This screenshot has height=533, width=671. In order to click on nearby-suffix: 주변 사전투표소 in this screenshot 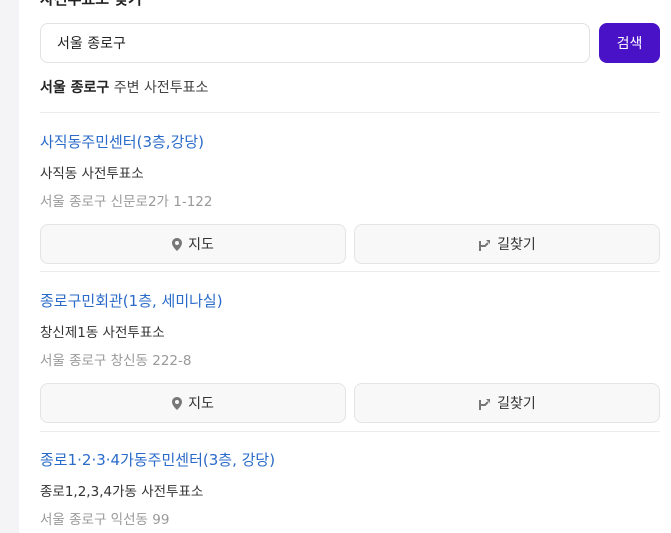, I will do `click(159, 88)`.